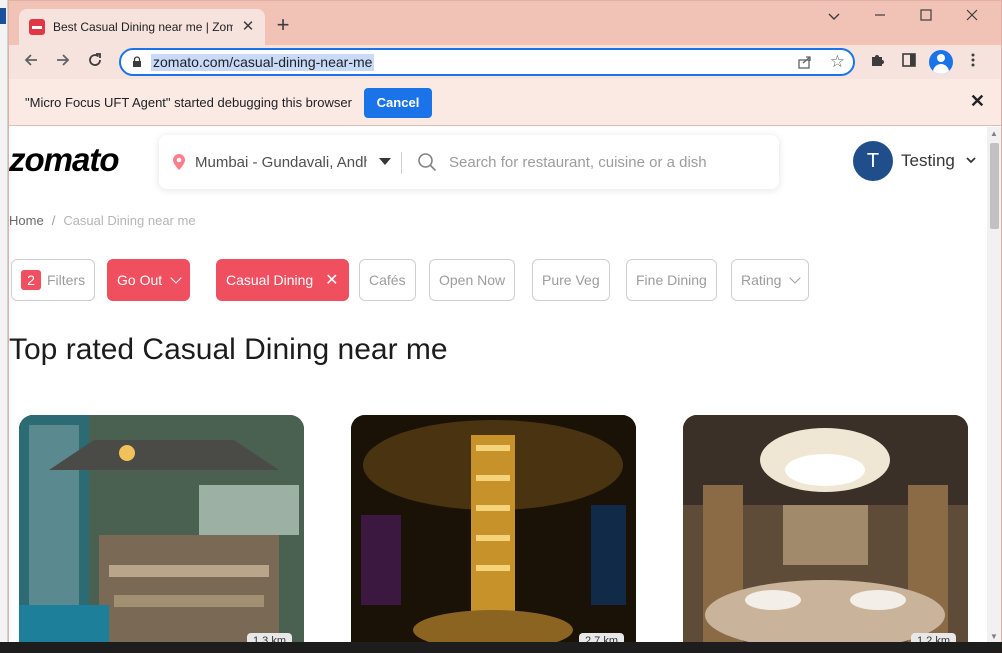  What do you see at coordinates (505, 23) in the screenshot?
I see `tab-strip: Best Casual Dining near me | Zomato ✕ +` at bounding box center [505, 23].